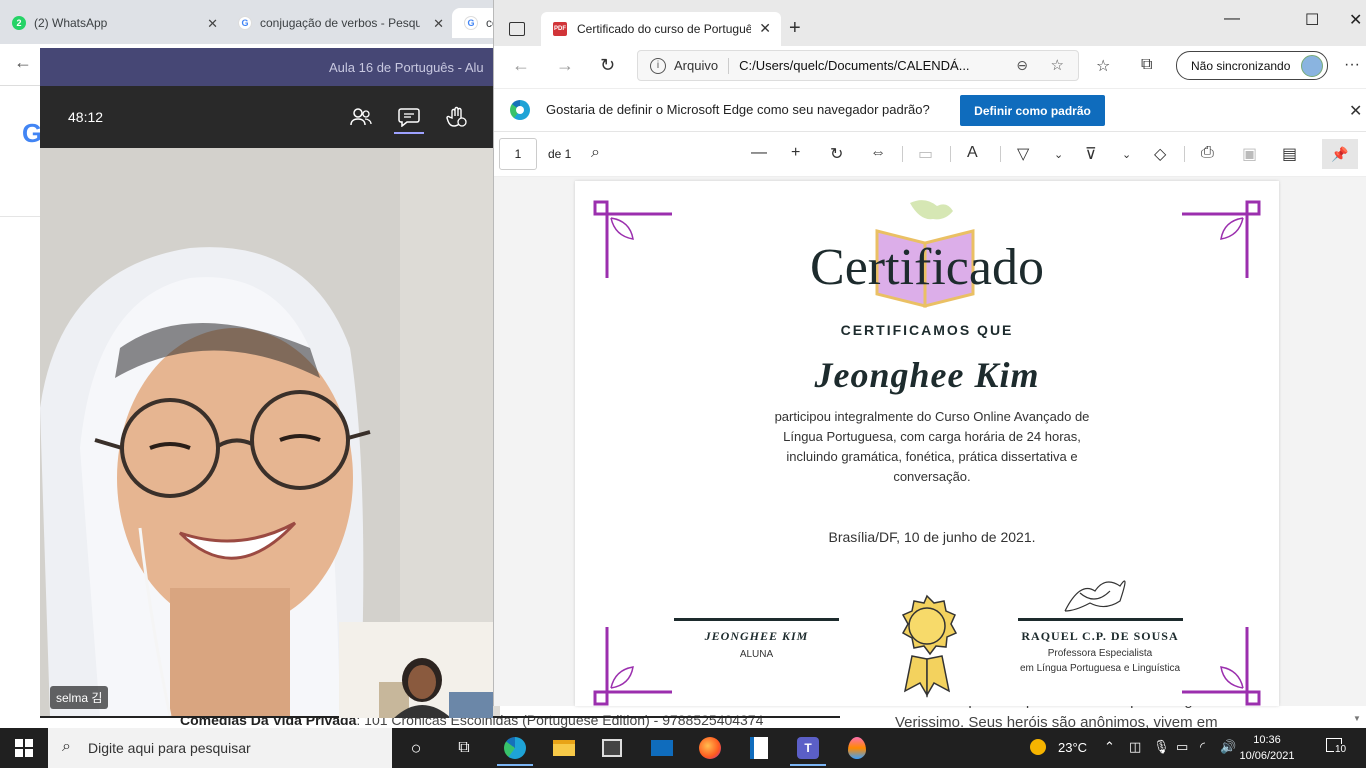 This screenshot has height=768, width=1366. What do you see at coordinates (1337, 747) in the screenshot?
I see `notifications-button: 10` at bounding box center [1337, 747].